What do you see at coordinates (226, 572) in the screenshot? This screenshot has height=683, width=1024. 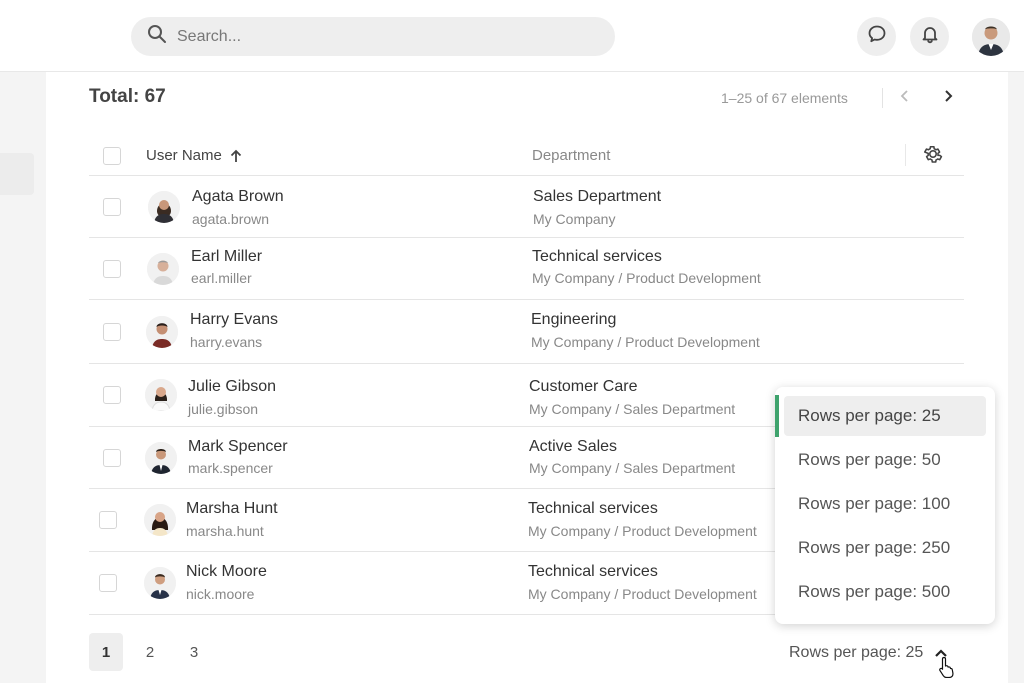 I see `user-name: Nick Moore` at bounding box center [226, 572].